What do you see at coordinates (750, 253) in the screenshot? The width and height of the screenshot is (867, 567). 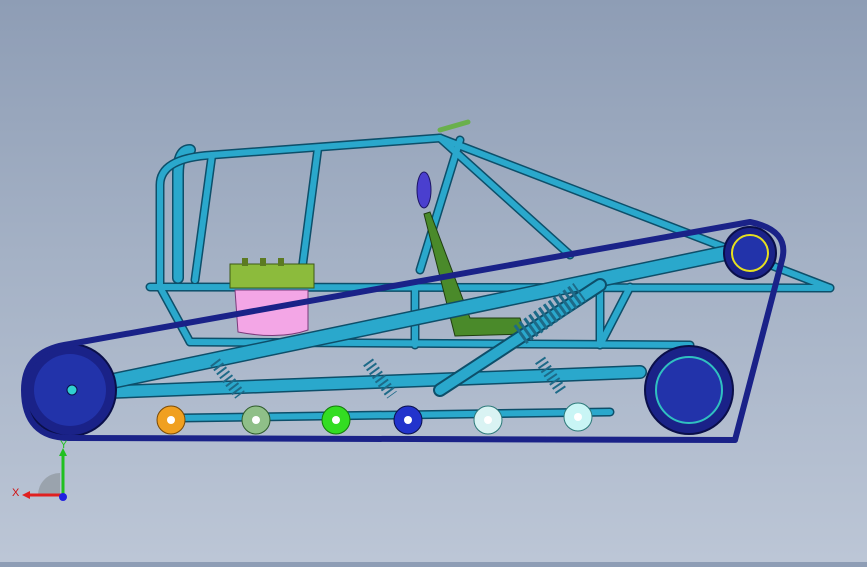 I see `upper-idler-wheel` at bounding box center [750, 253].